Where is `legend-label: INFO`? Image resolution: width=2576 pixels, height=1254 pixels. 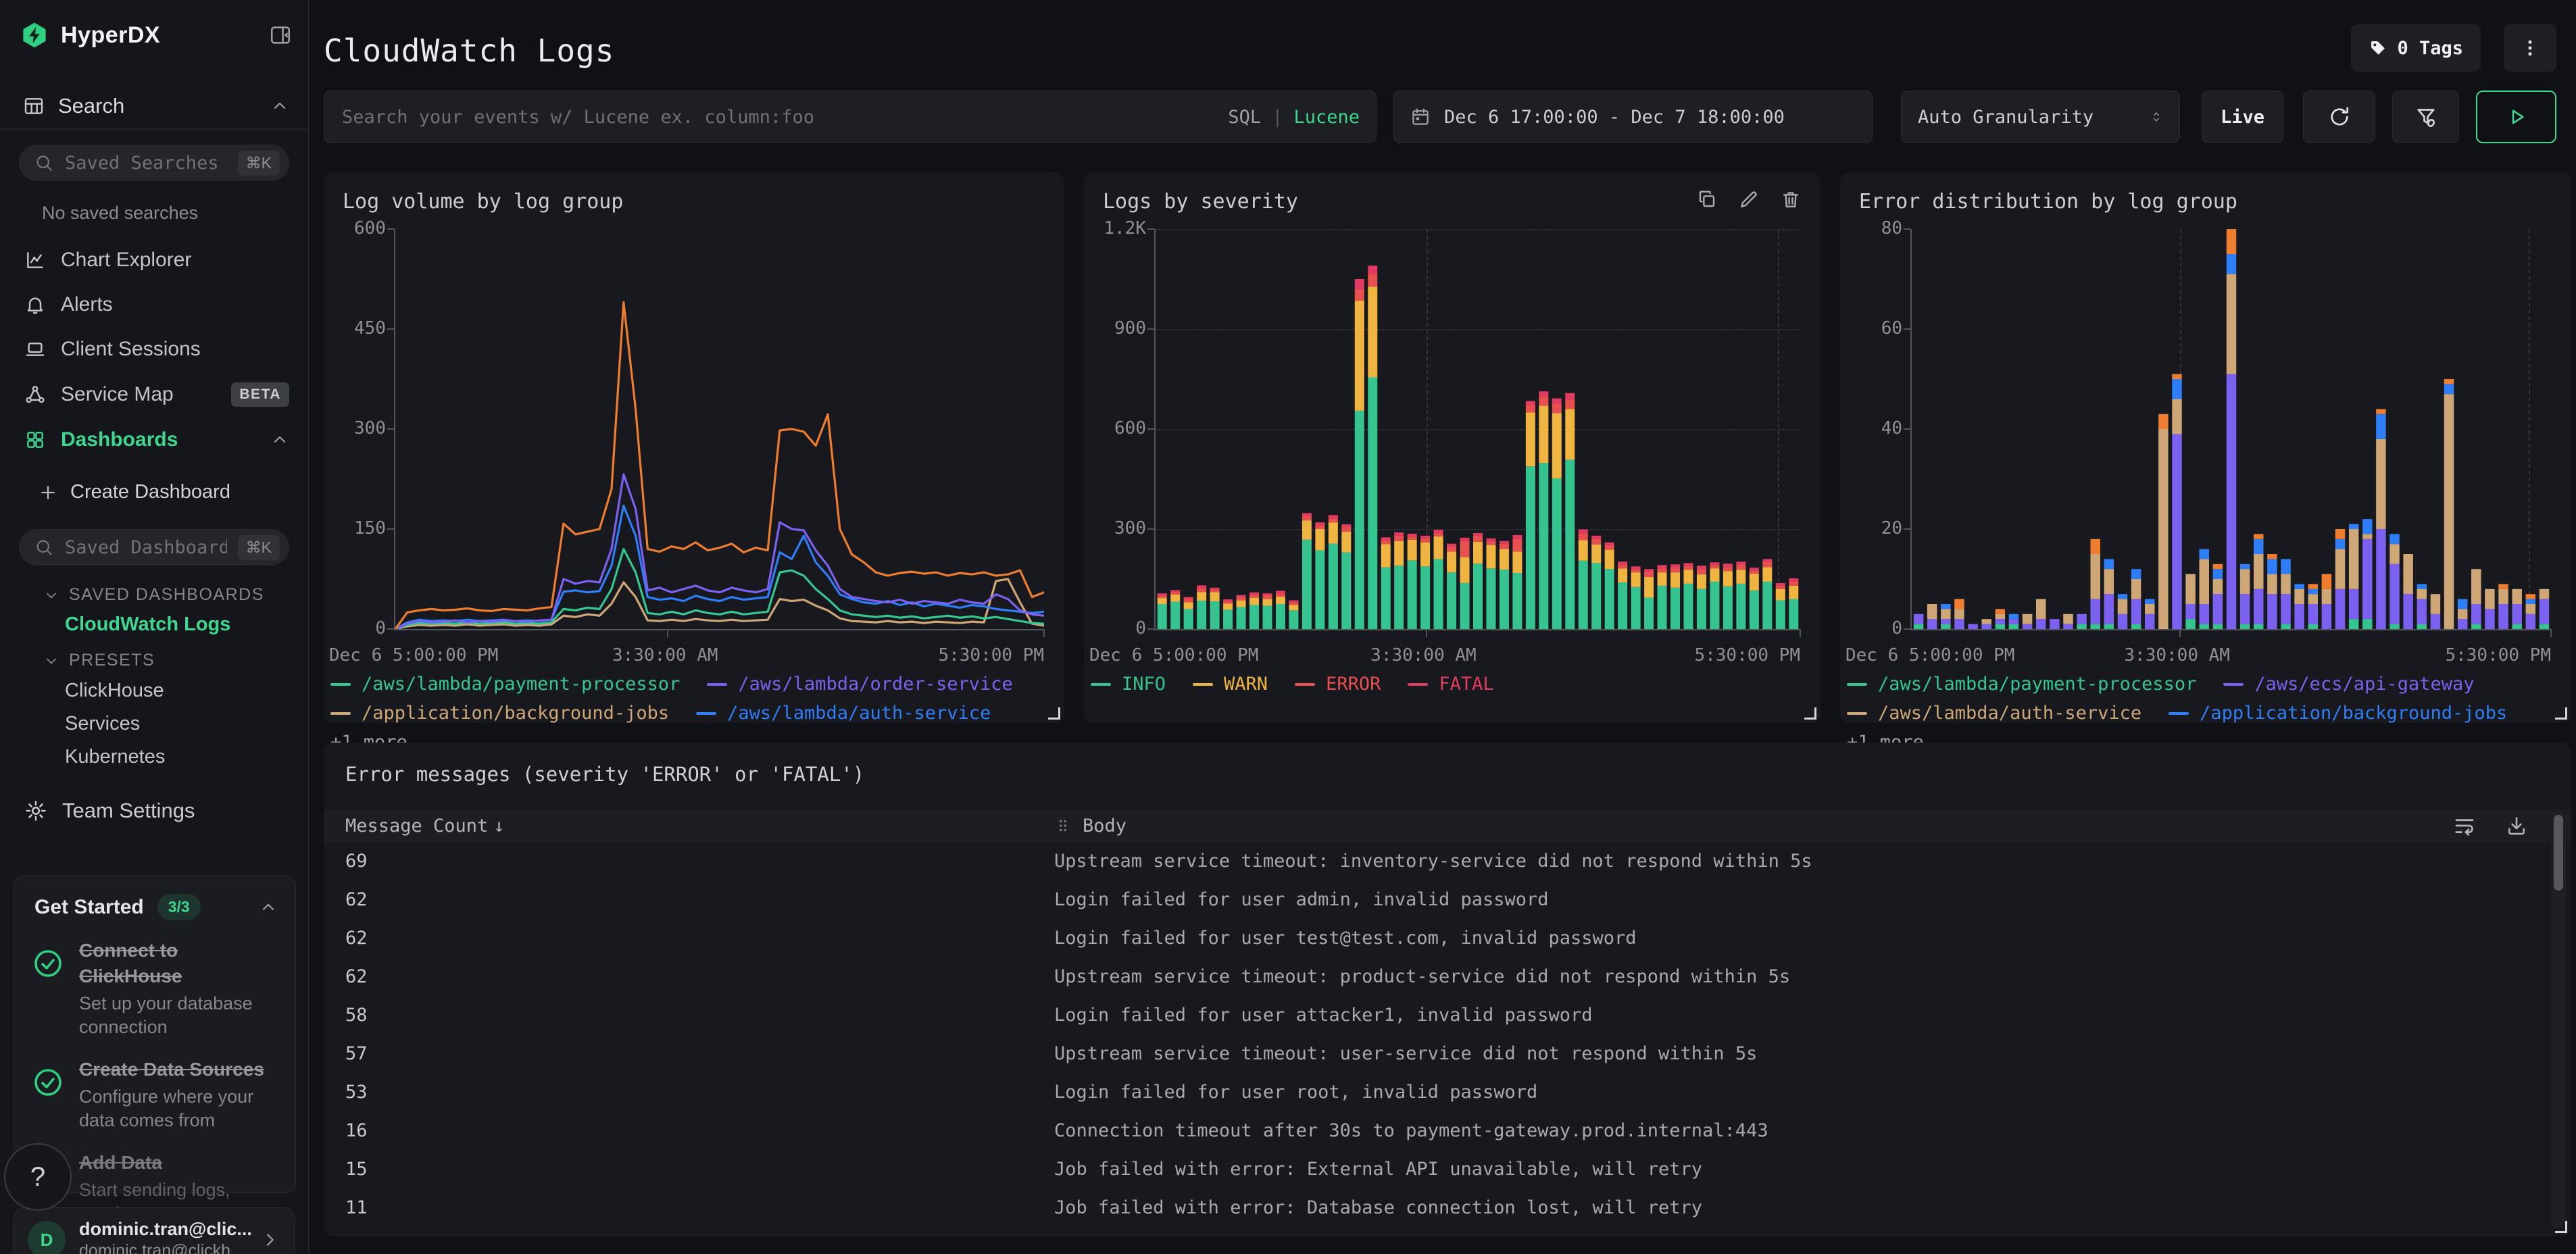
legend-label: INFO is located at coordinates (1144, 684).